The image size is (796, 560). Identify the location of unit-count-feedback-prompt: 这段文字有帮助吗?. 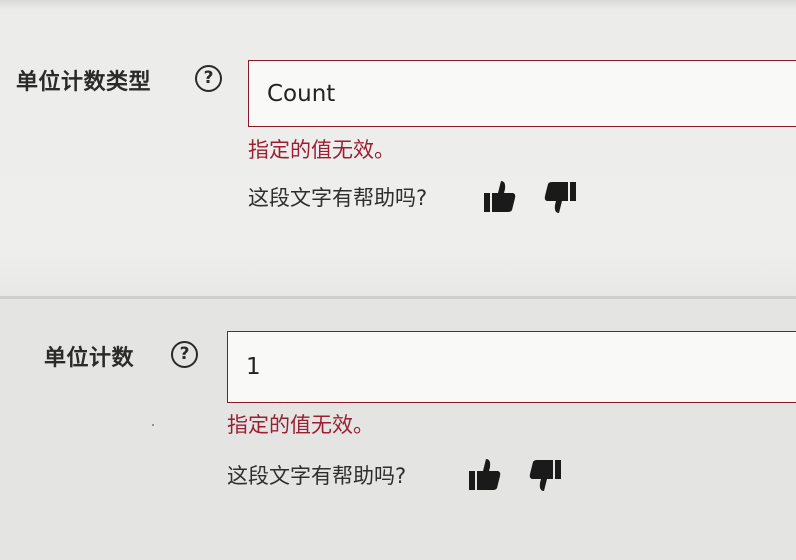
(317, 476).